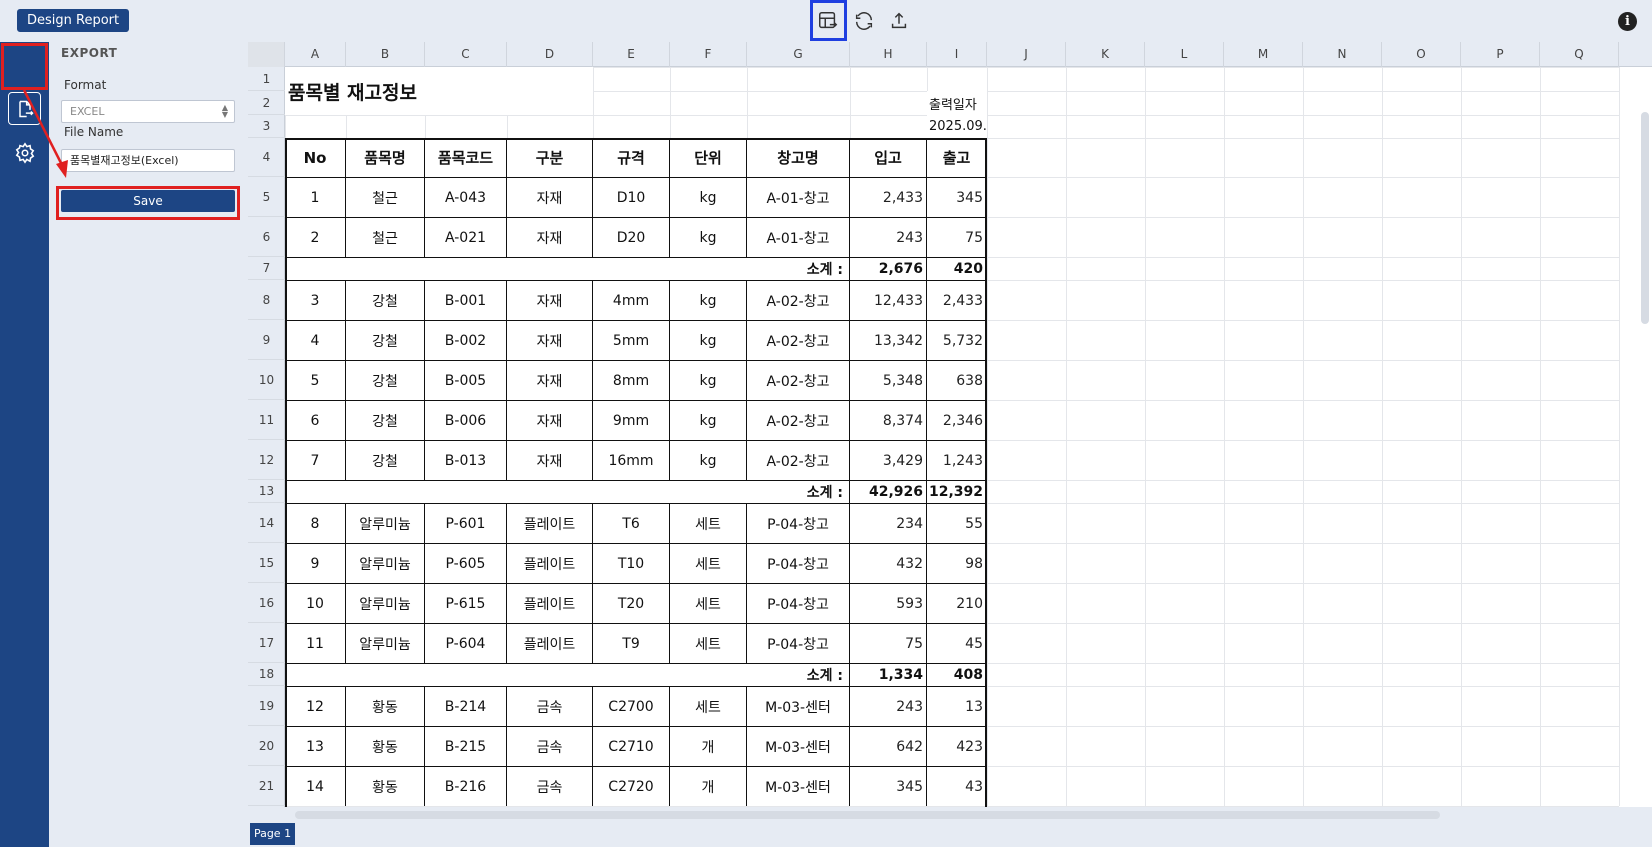 This screenshot has height=847, width=1652. What do you see at coordinates (708, 54) in the screenshot?
I see `column-header-F: F` at bounding box center [708, 54].